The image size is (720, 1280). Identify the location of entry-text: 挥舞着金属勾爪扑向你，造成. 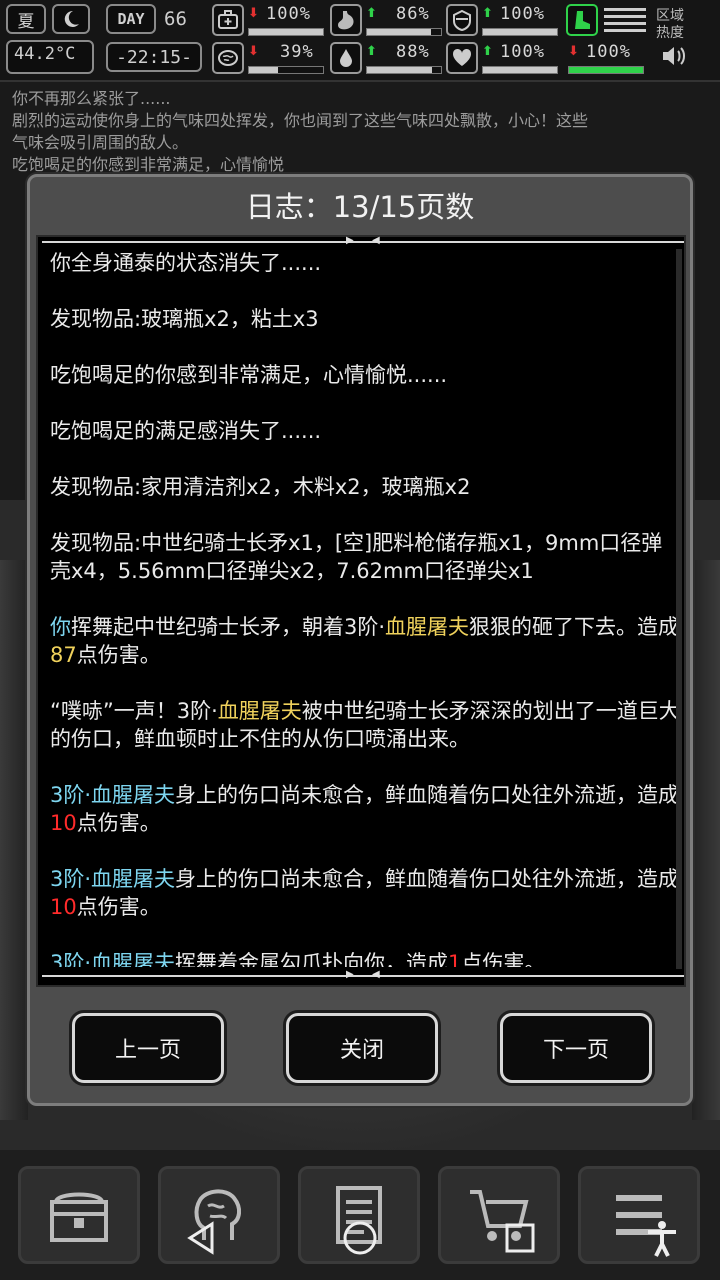
(312, 959).